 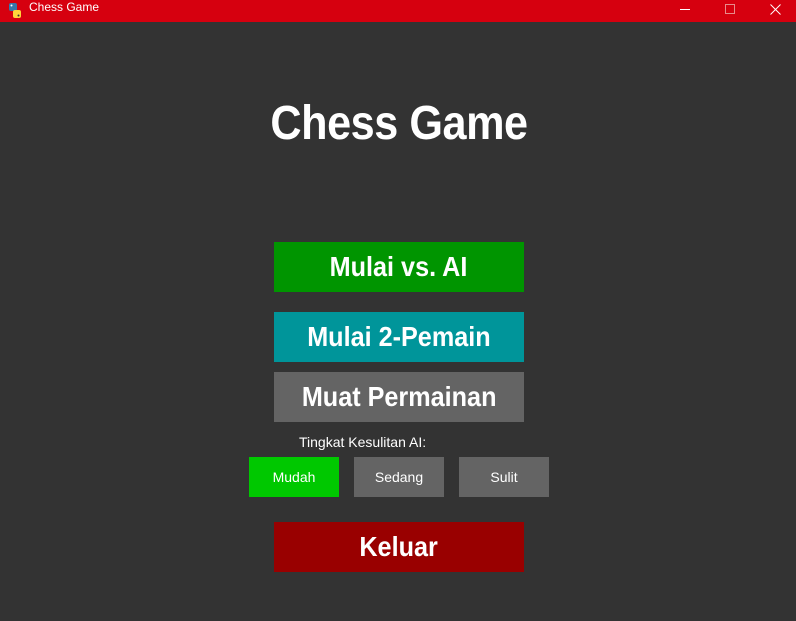 I want to click on load-game-label: Muat Permainan, so click(x=399, y=396).